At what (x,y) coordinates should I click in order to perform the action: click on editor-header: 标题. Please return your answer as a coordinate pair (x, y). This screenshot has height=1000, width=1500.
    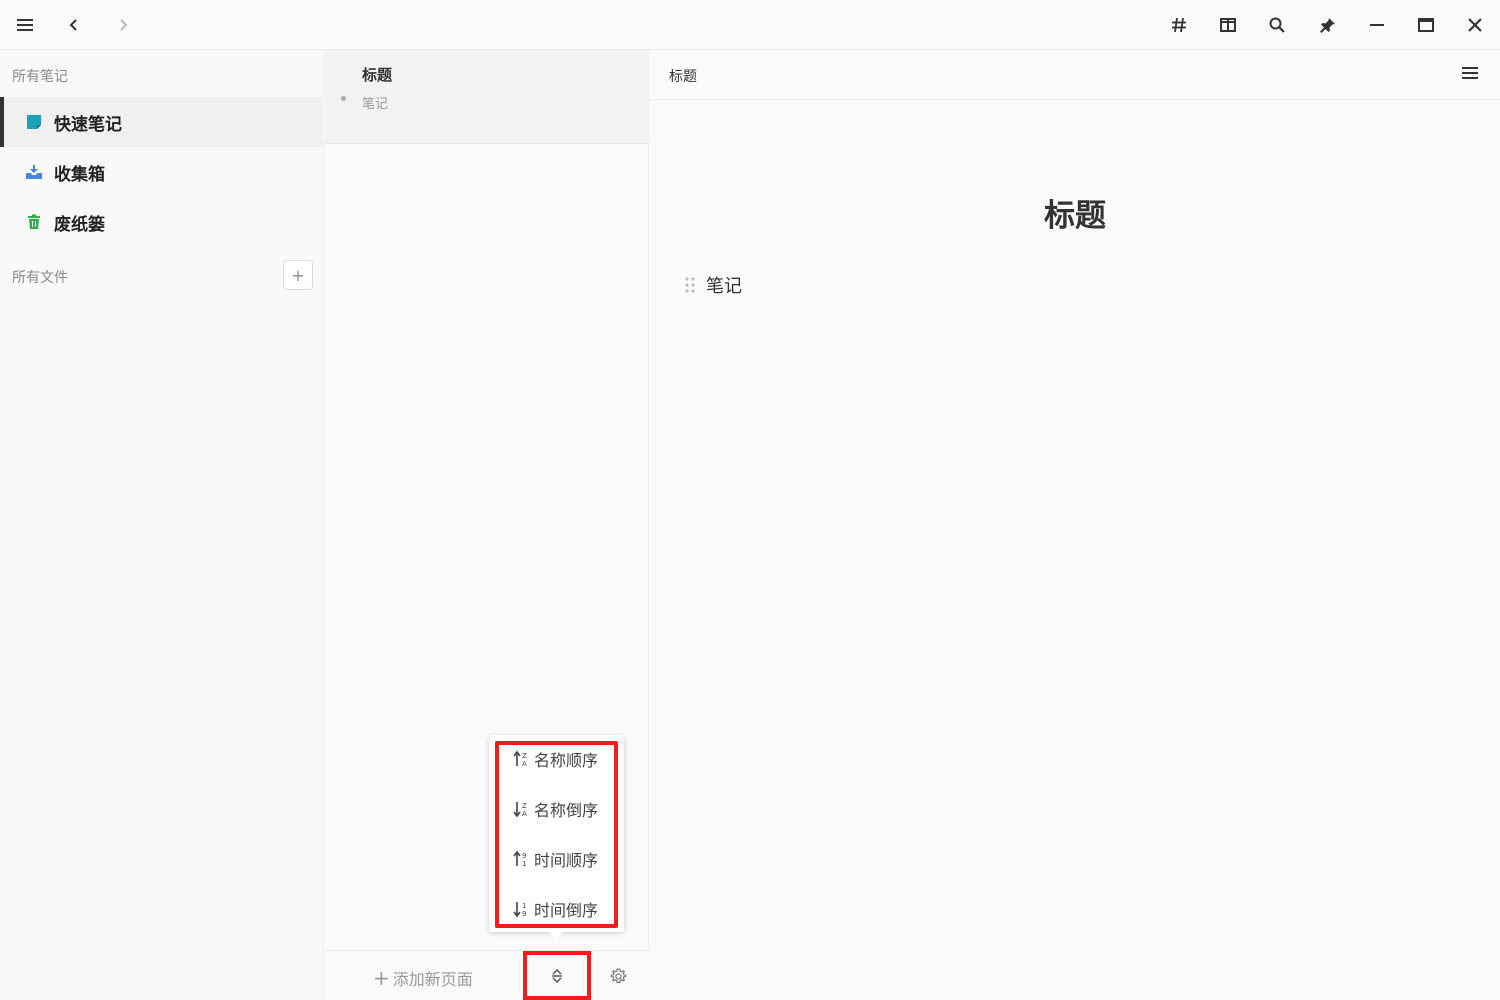
    Looking at the image, I should click on (1075, 75).